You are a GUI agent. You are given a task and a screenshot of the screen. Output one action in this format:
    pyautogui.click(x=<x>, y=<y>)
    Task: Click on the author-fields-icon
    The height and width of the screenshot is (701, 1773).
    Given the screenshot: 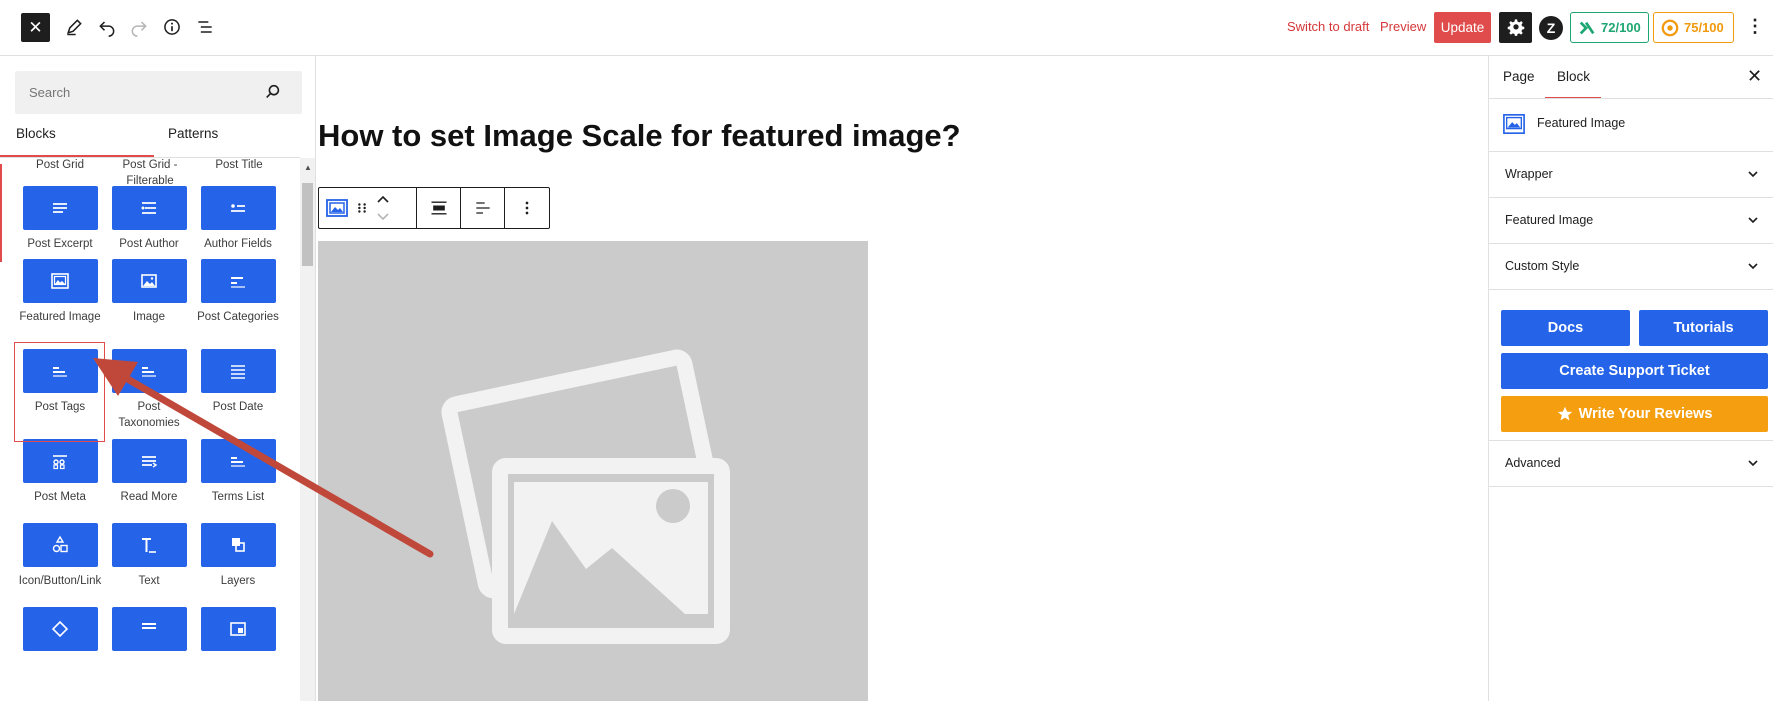 What is the action you would take?
    pyautogui.click(x=238, y=208)
    